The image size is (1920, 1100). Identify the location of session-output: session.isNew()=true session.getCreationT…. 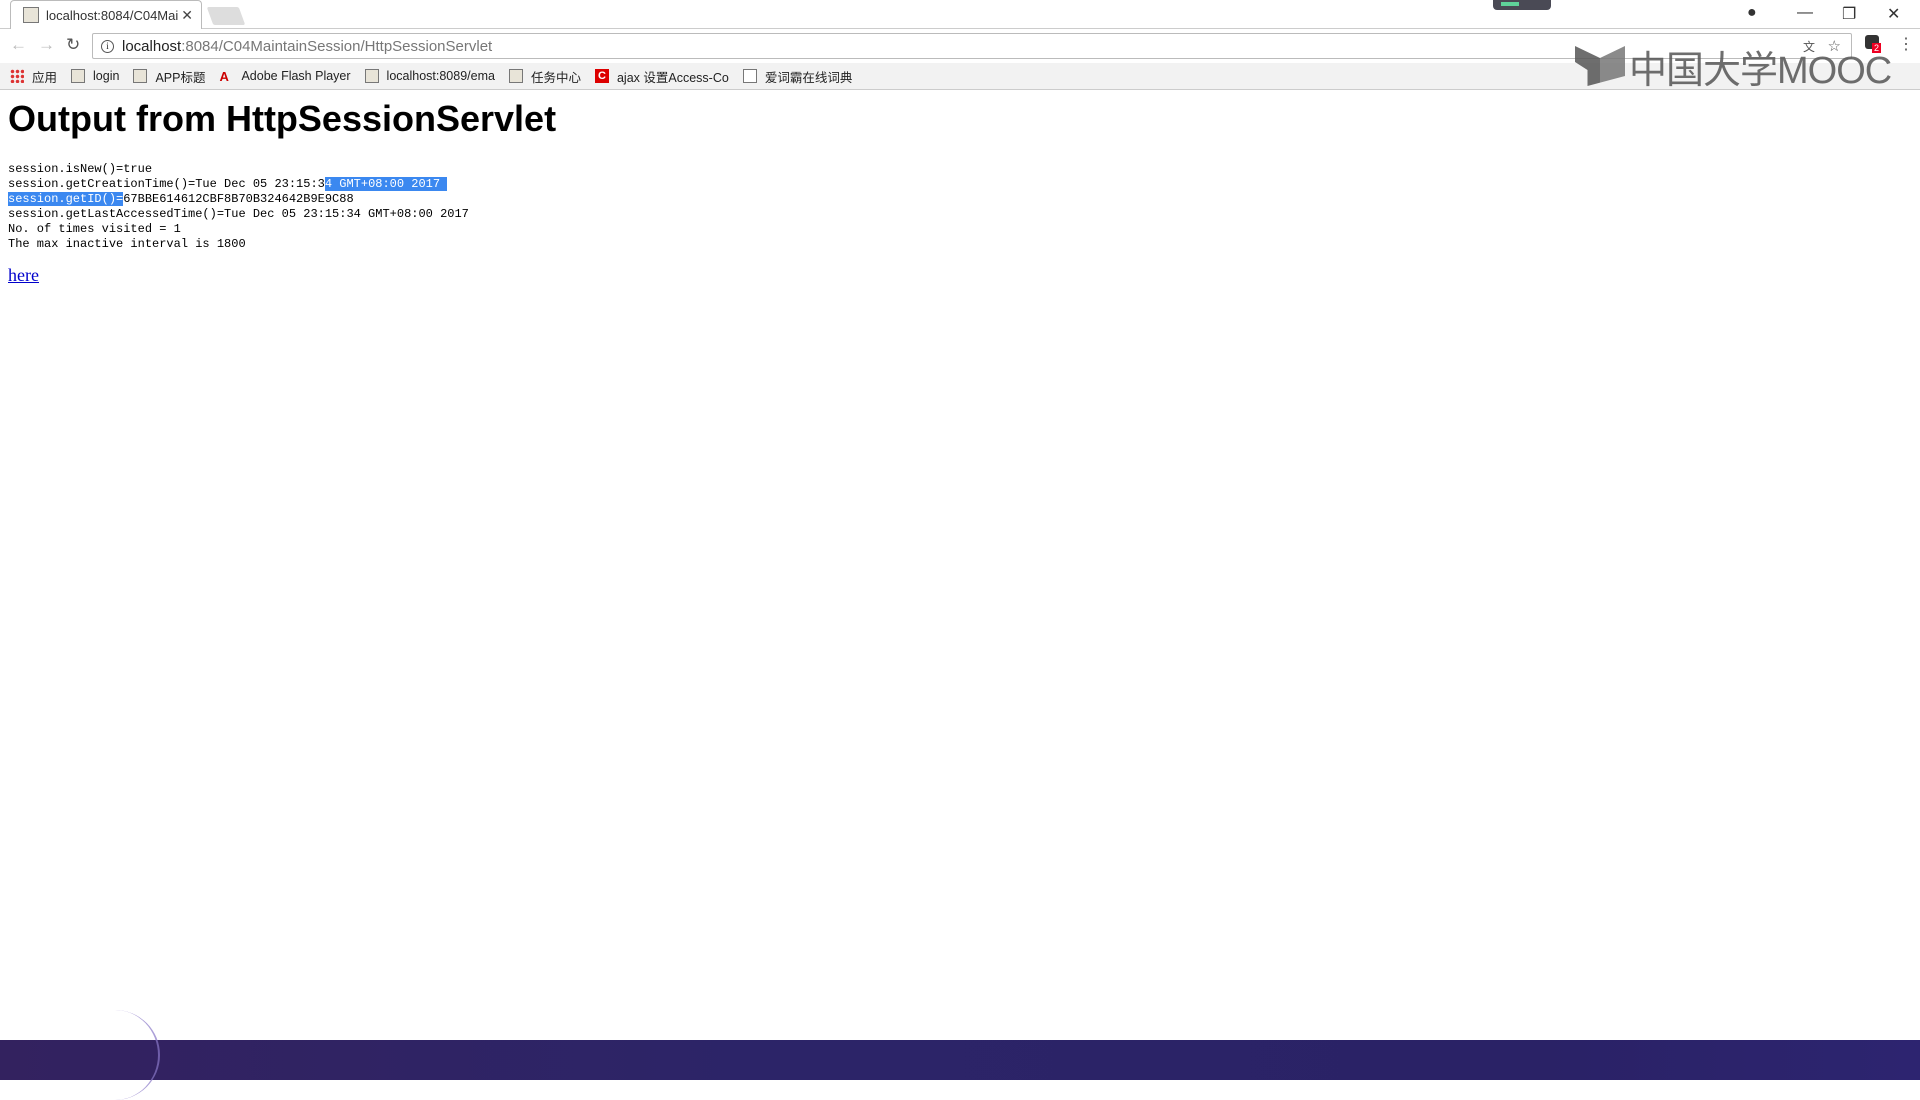
(282, 207).